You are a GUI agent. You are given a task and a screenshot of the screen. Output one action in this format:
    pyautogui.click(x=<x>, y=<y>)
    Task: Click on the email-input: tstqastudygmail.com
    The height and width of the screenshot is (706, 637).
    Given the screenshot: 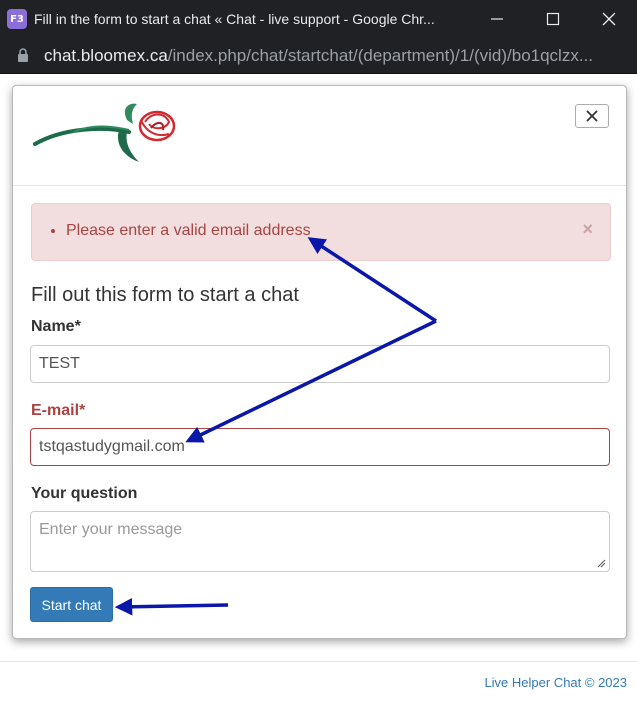 What is the action you would take?
    pyautogui.click(x=320, y=447)
    